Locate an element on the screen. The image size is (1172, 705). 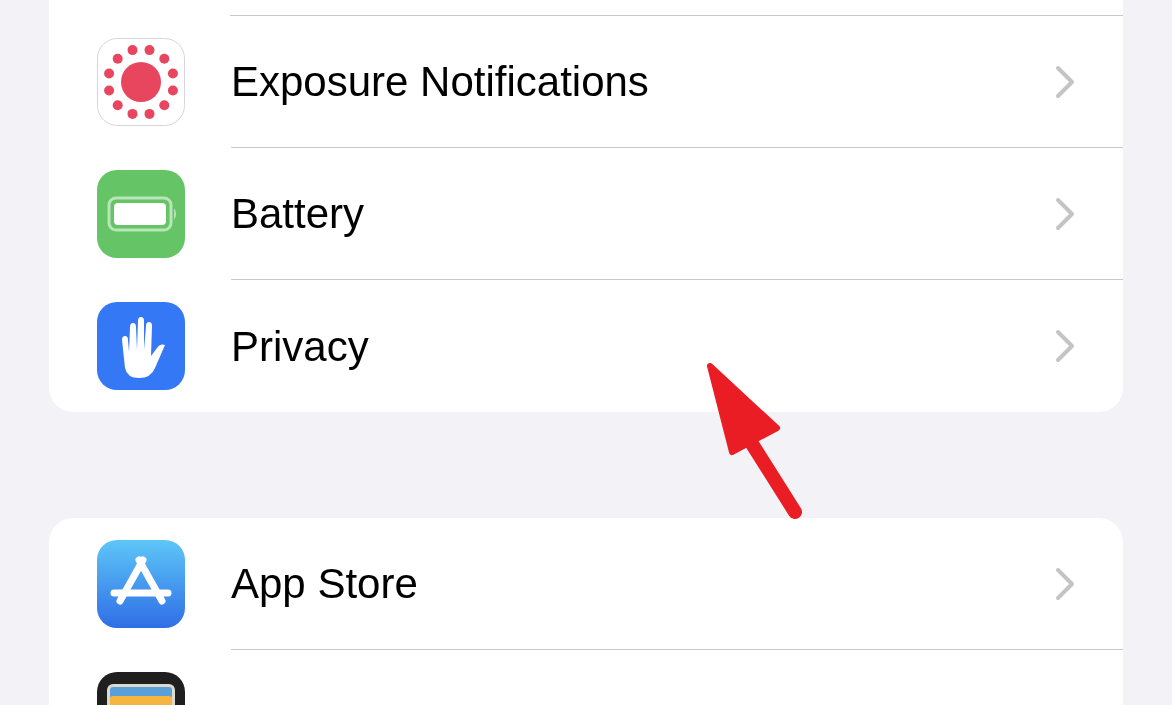
battery-icon is located at coordinates (141, 214).